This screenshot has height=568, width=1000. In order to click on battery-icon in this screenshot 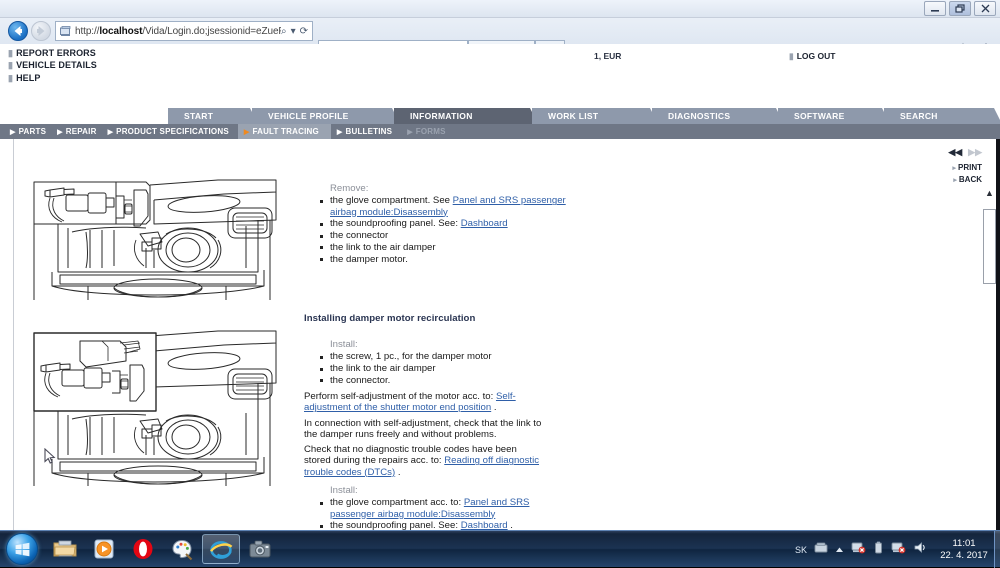, I will do `click(878, 550)`.